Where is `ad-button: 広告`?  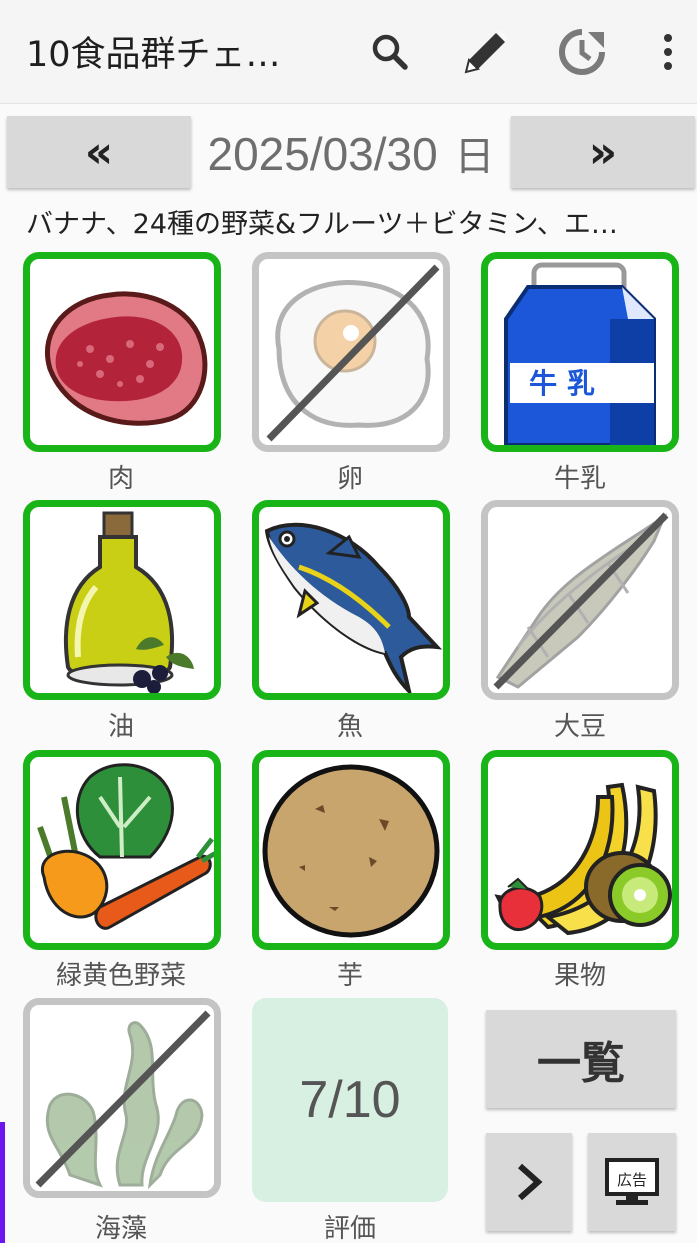 ad-button: 広告 is located at coordinates (632, 1182).